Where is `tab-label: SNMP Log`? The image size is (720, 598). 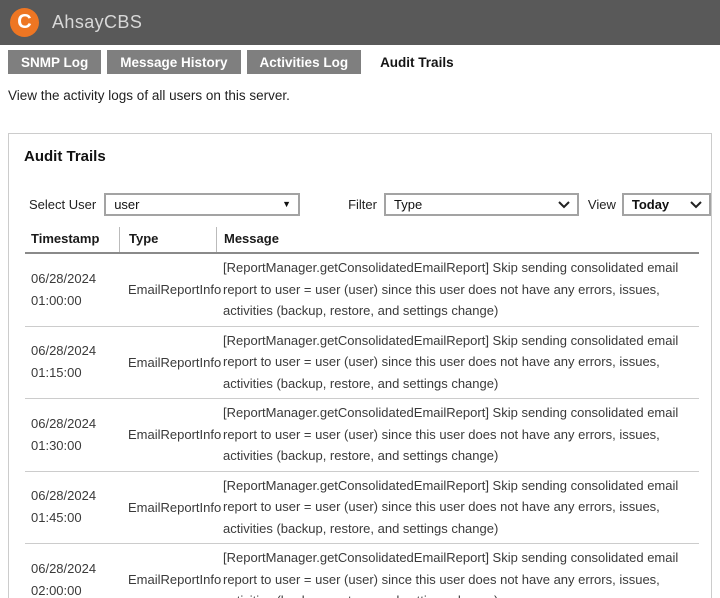 tab-label: SNMP Log is located at coordinates (55, 62).